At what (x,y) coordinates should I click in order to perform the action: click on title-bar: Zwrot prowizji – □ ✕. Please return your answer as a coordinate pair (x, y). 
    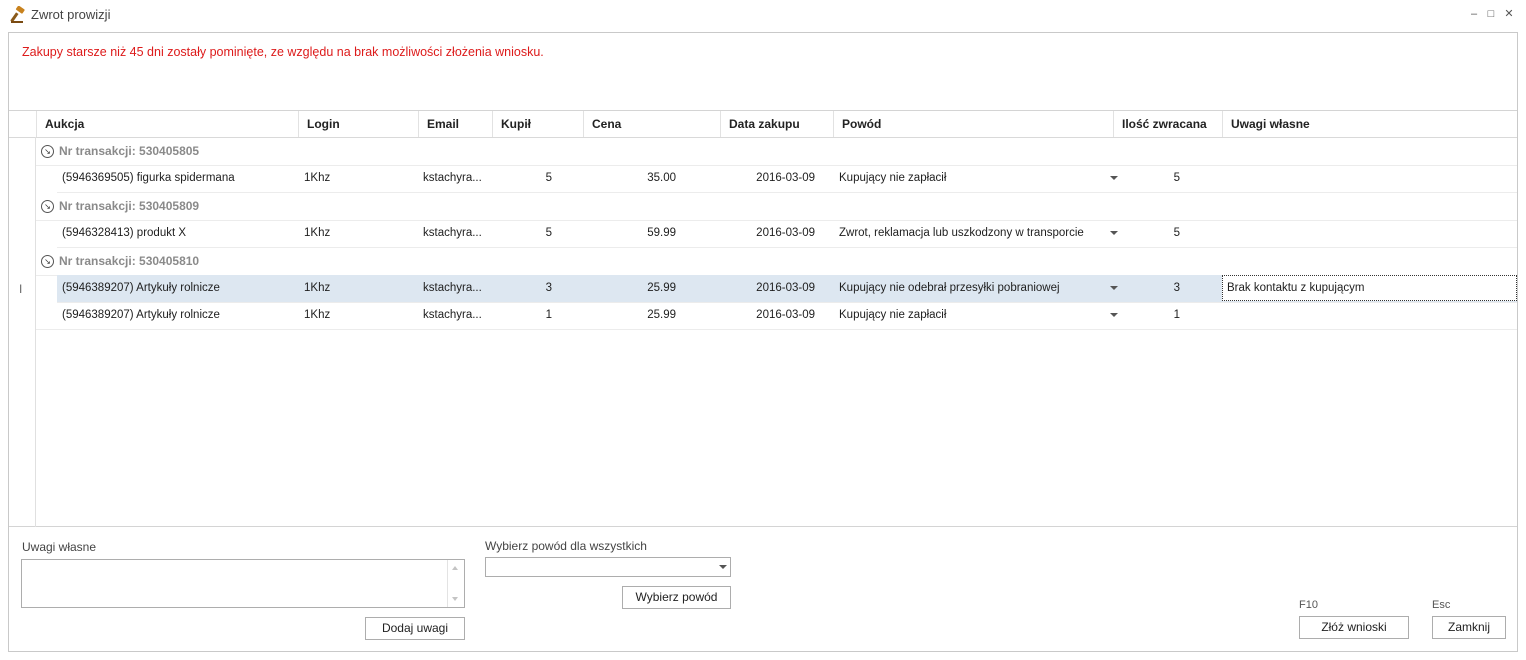
    Looking at the image, I should click on (763, 15).